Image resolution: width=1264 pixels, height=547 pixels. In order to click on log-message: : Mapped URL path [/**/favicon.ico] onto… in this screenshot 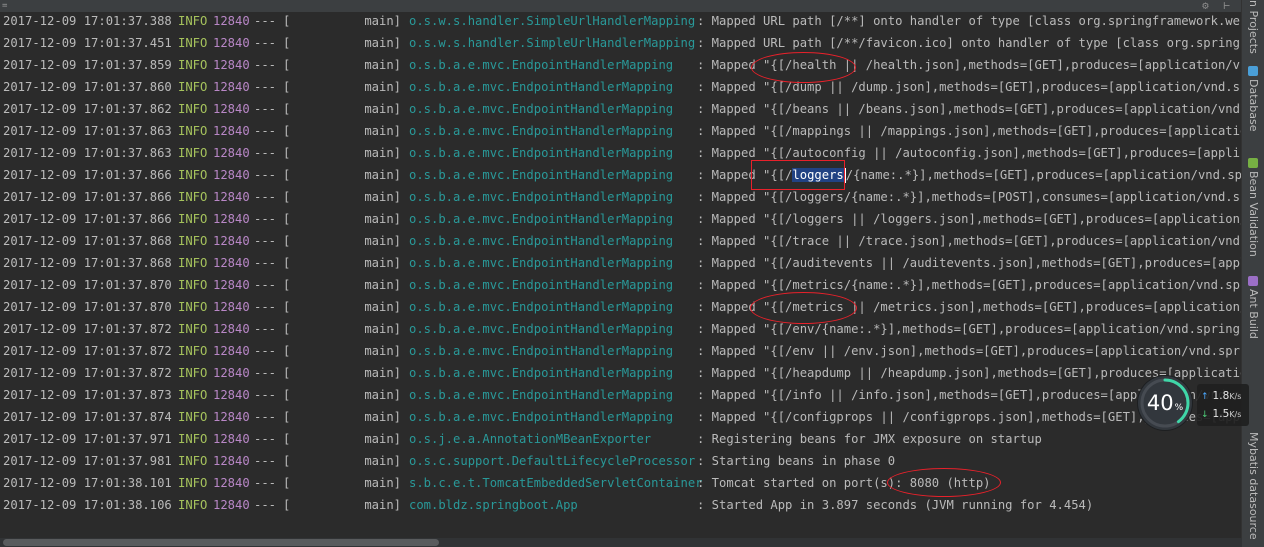, I will do `click(969, 43)`.